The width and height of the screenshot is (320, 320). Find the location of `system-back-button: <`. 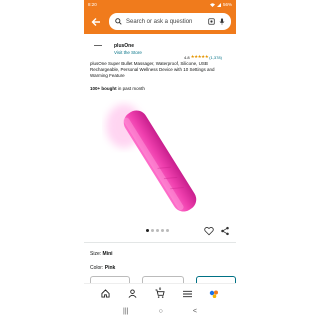

system-back-button: < is located at coordinates (195, 311).